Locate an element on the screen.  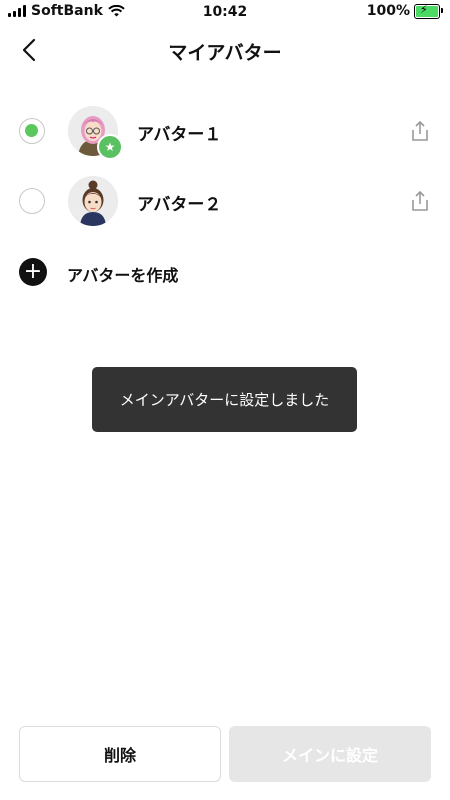
nav-header: マイアバター is located at coordinates (225, 50).